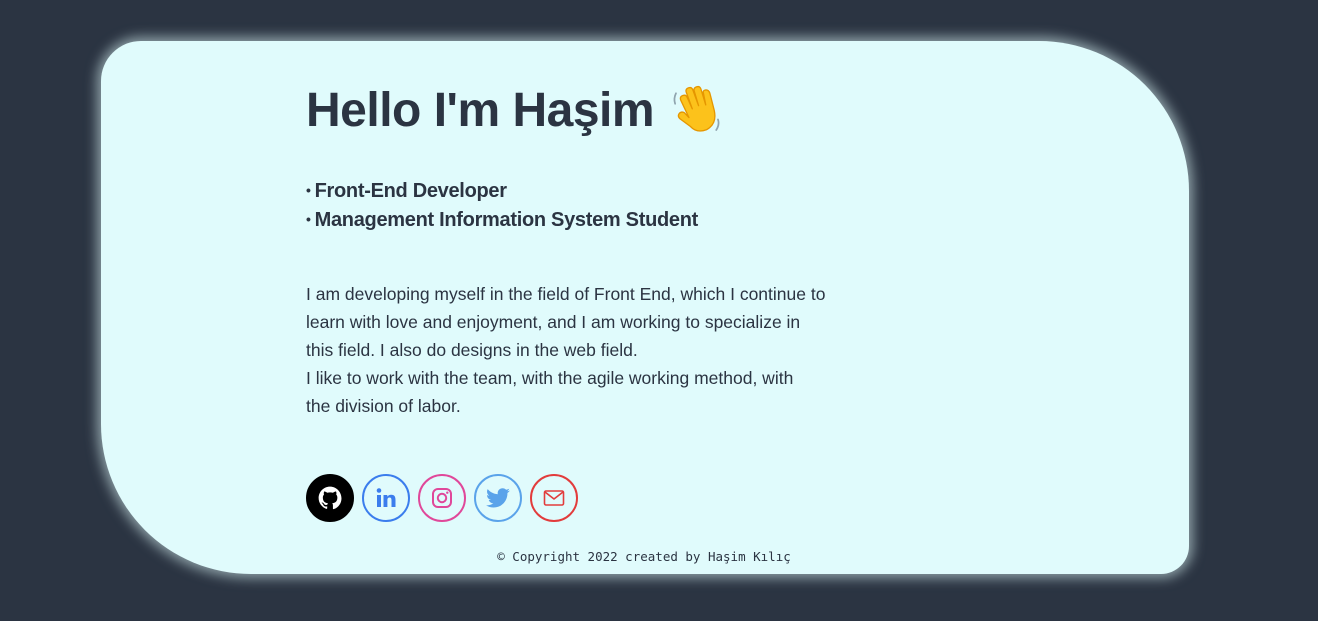  I want to click on instagram-link, so click(442, 498).